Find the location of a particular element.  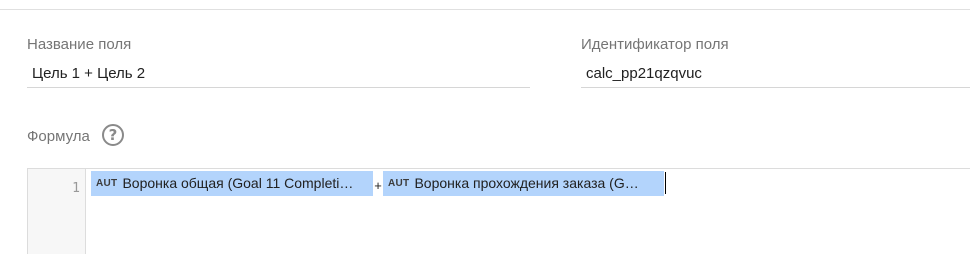

field-id-label: Идентификатор поля is located at coordinates (655, 44).